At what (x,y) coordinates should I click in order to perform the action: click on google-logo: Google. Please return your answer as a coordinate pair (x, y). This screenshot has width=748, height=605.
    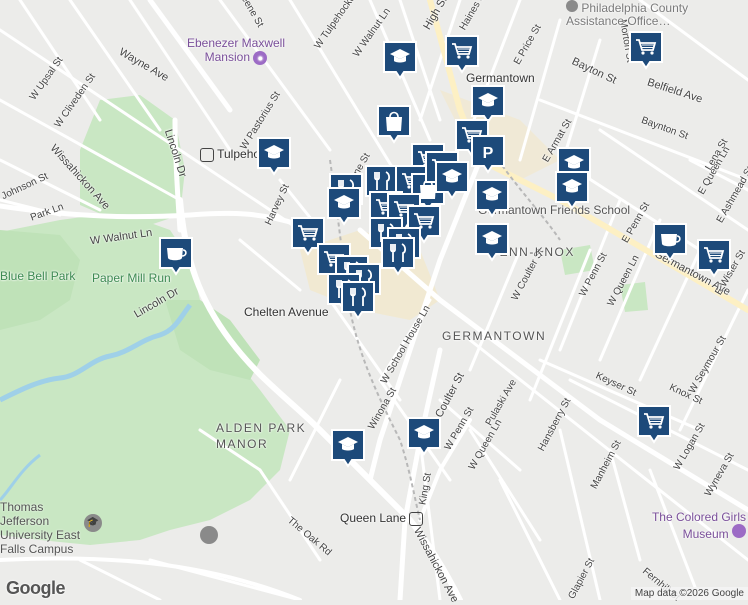
    Looking at the image, I should click on (36, 588).